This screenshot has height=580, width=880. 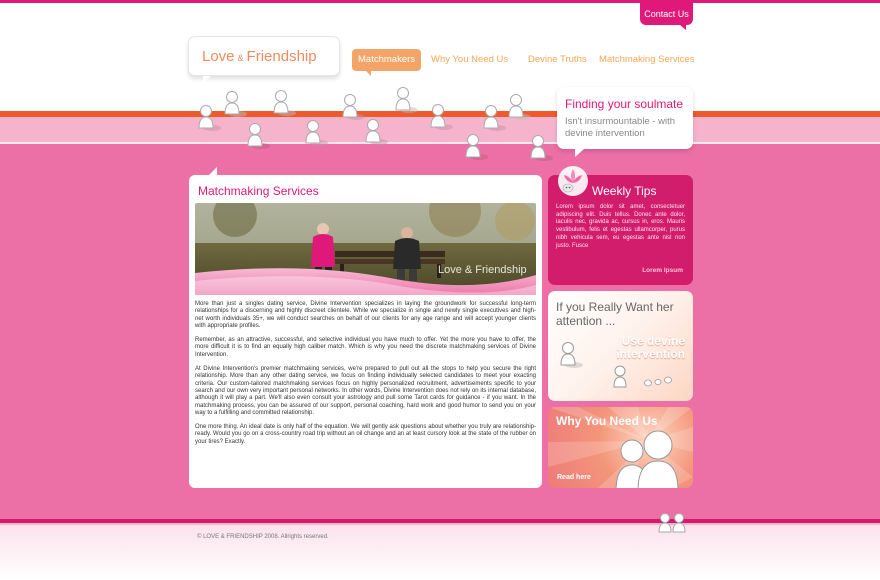 What do you see at coordinates (557, 60) in the screenshot?
I see `nav-item-devine-truths: Devine Truths` at bounding box center [557, 60].